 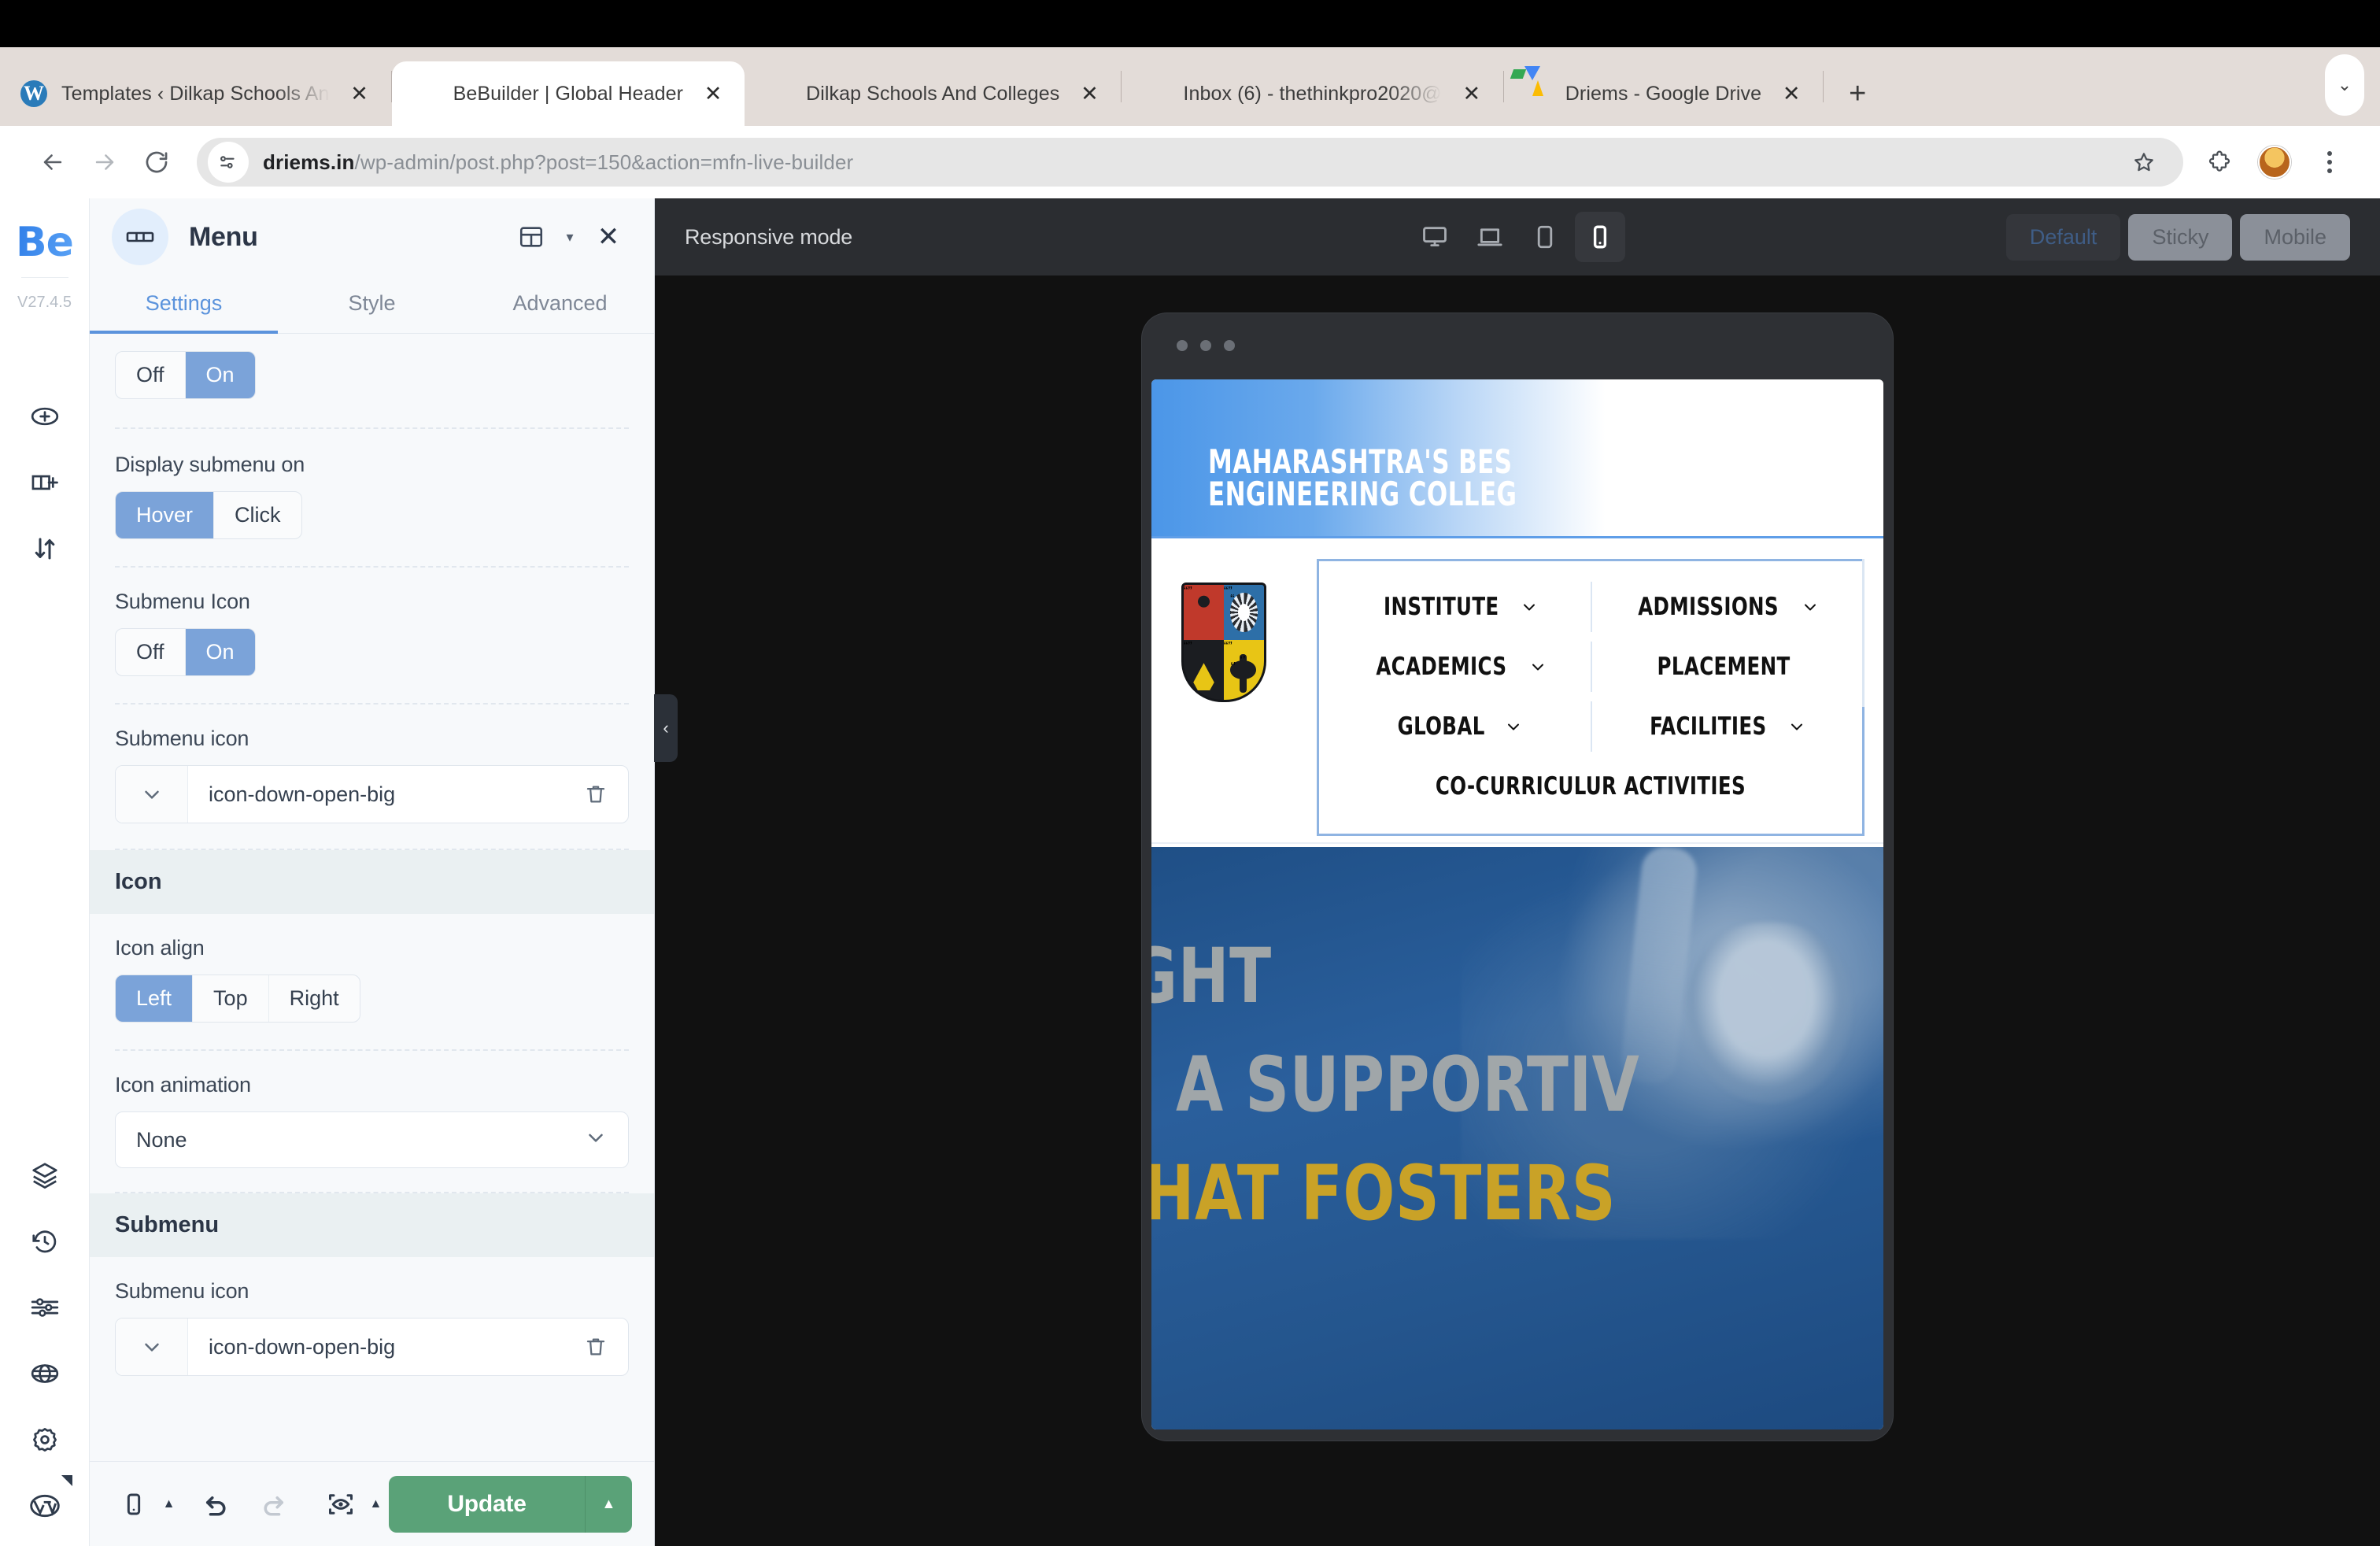 I want to click on back-arrow-icon, so click(x=53, y=162).